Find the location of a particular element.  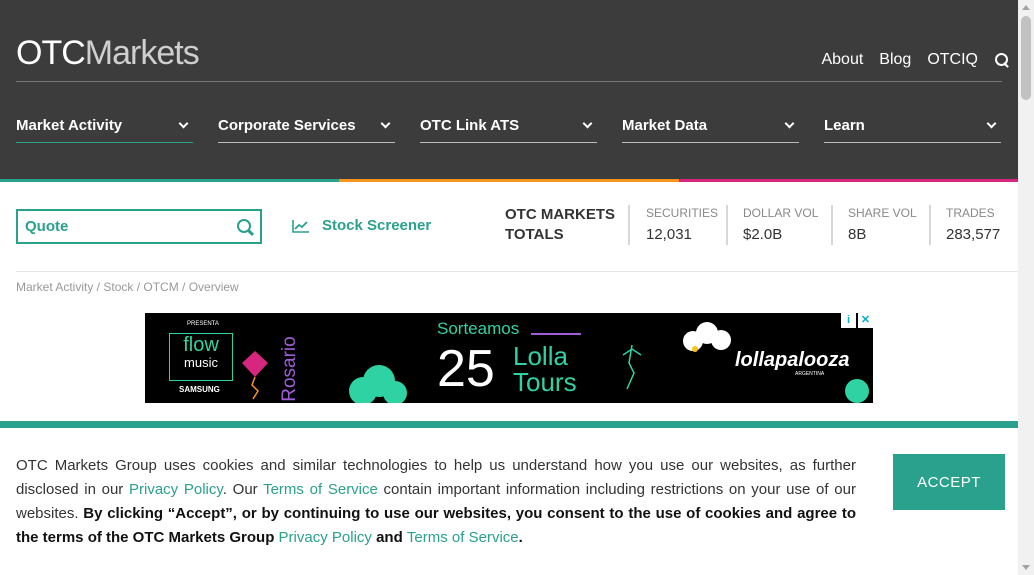

stat-label: SHARE VOL is located at coordinates (882, 213).